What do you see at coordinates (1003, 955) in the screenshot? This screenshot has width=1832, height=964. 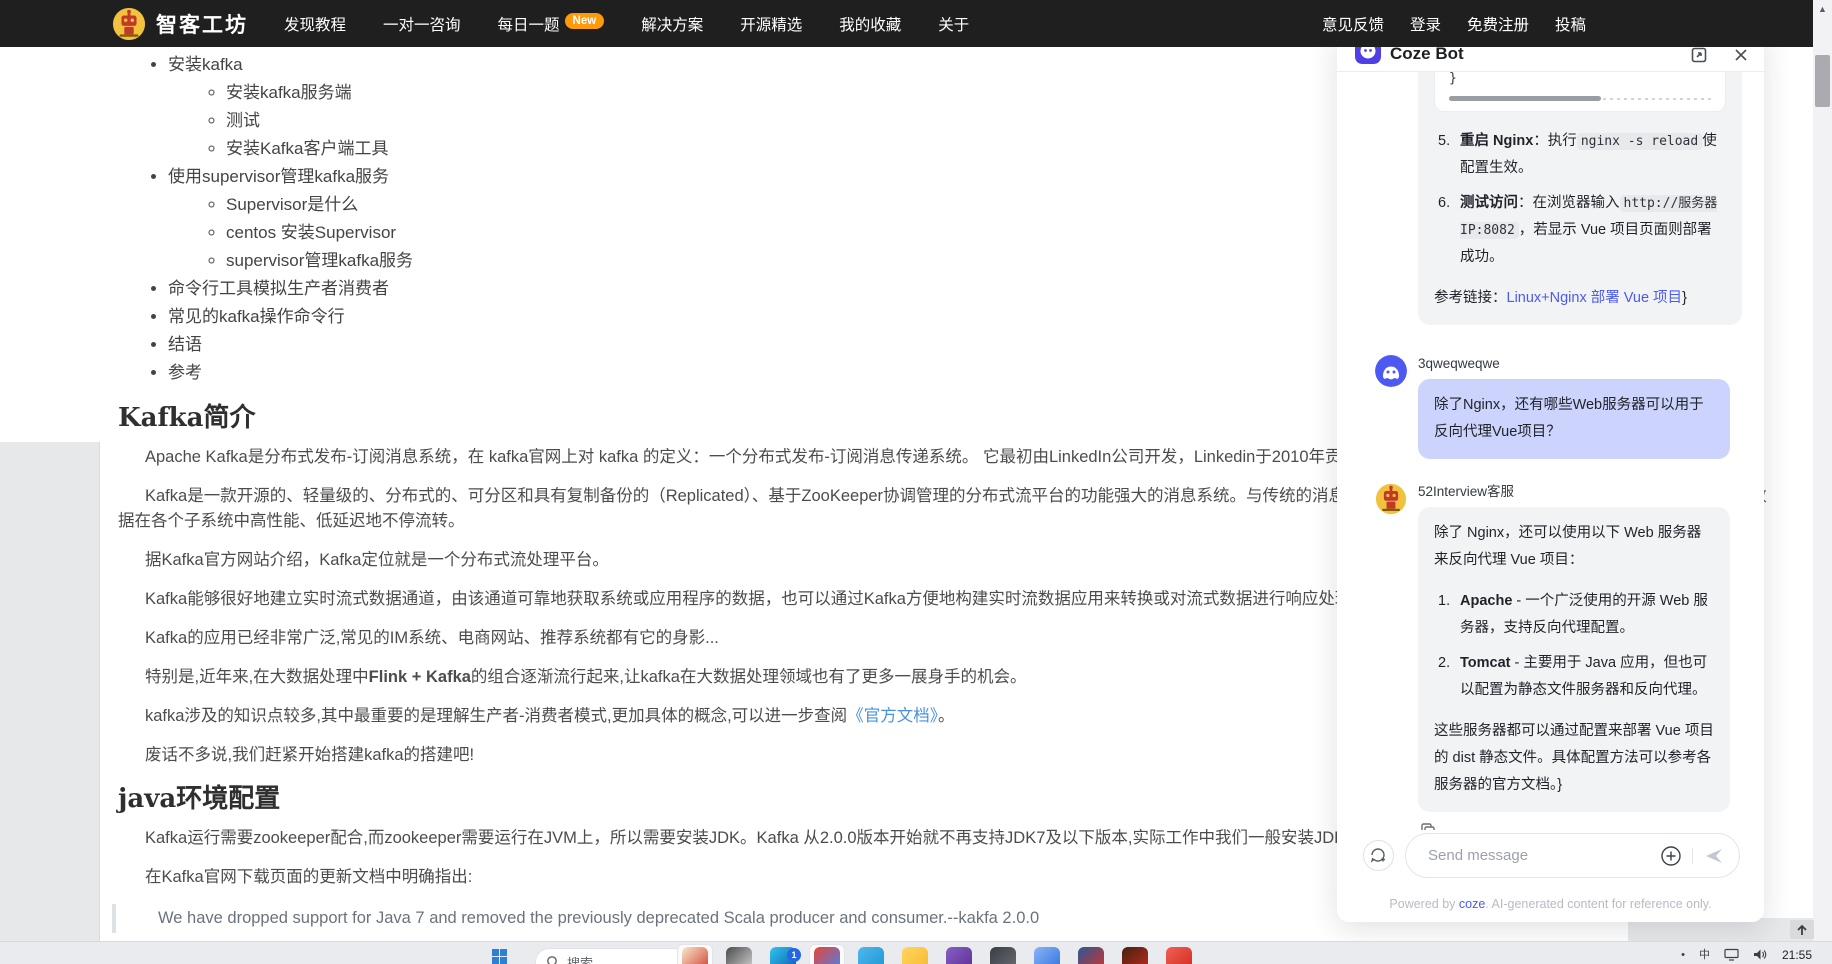 I see `screenshot-app-icon` at bounding box center [1003, 955].